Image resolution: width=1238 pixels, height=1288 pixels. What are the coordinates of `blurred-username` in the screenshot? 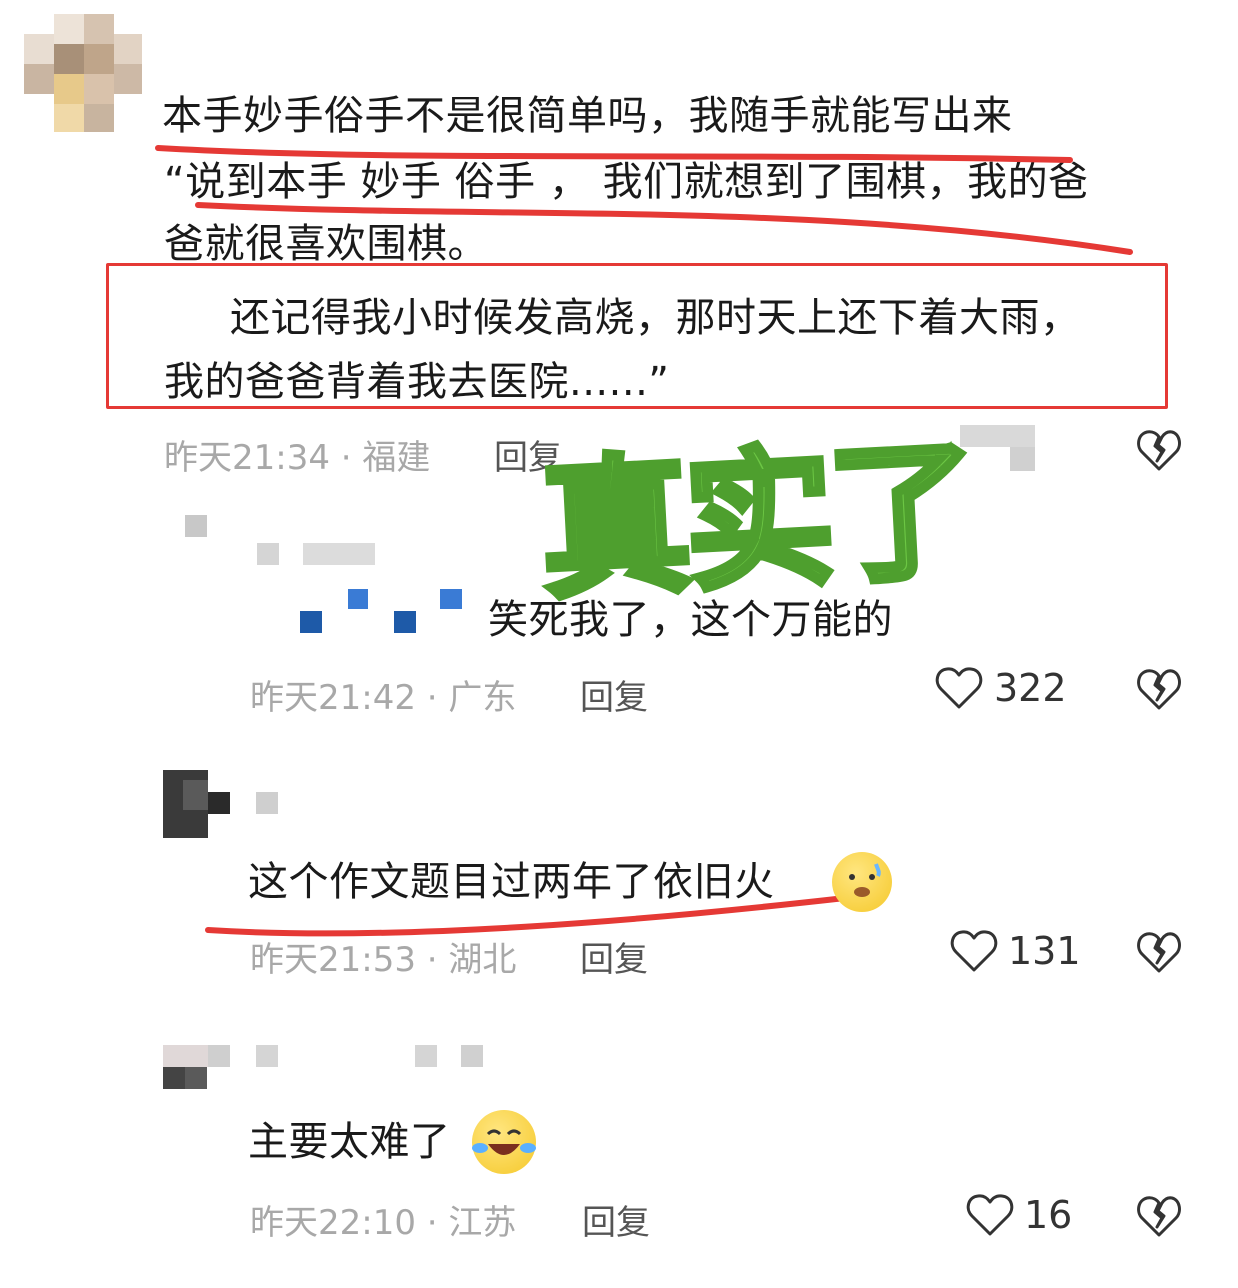 It's located at (997, 448).